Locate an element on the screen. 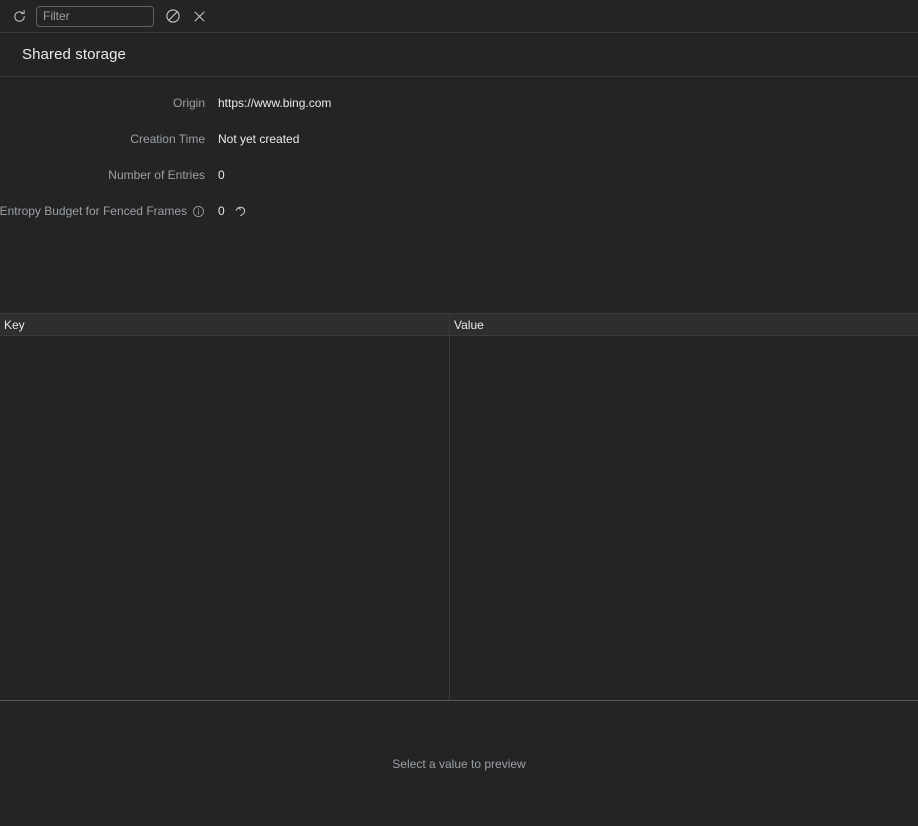 The image size is (918, 826). refresh-button is located at coordinates (19, 16).